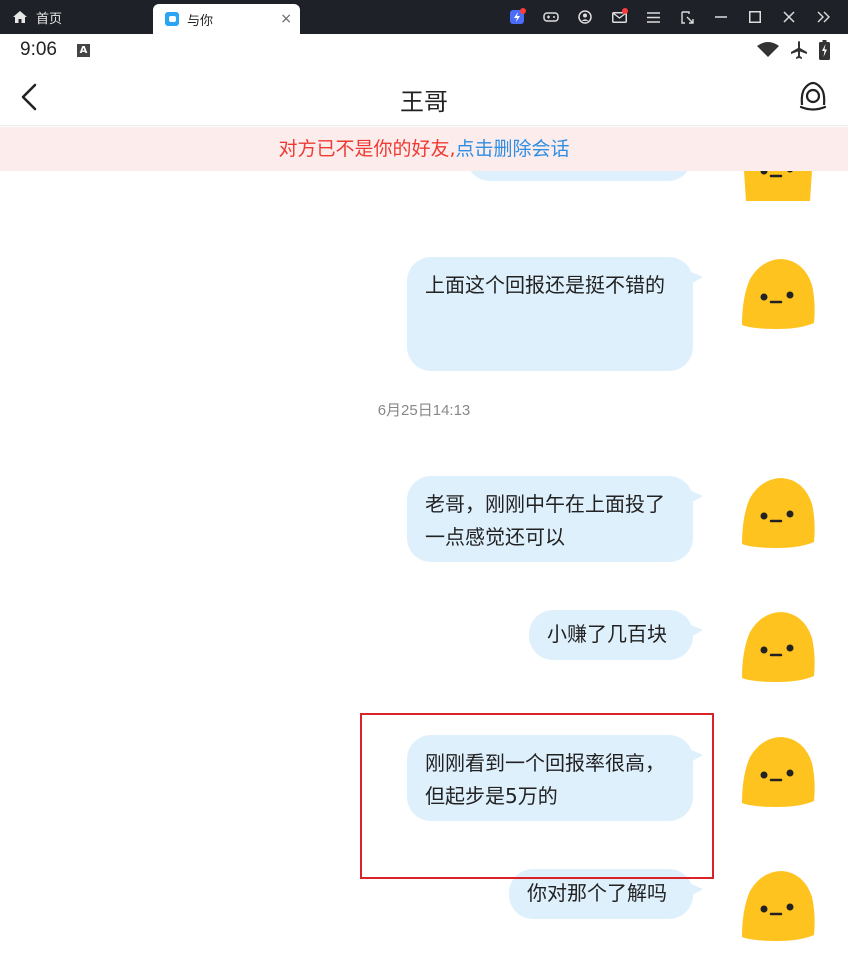 The width and height of the screenshot is (848, 960). What do you see at coordinates (517, 17) in the screenshot?
I see `boost-icon` at bounding box center [517, 17].